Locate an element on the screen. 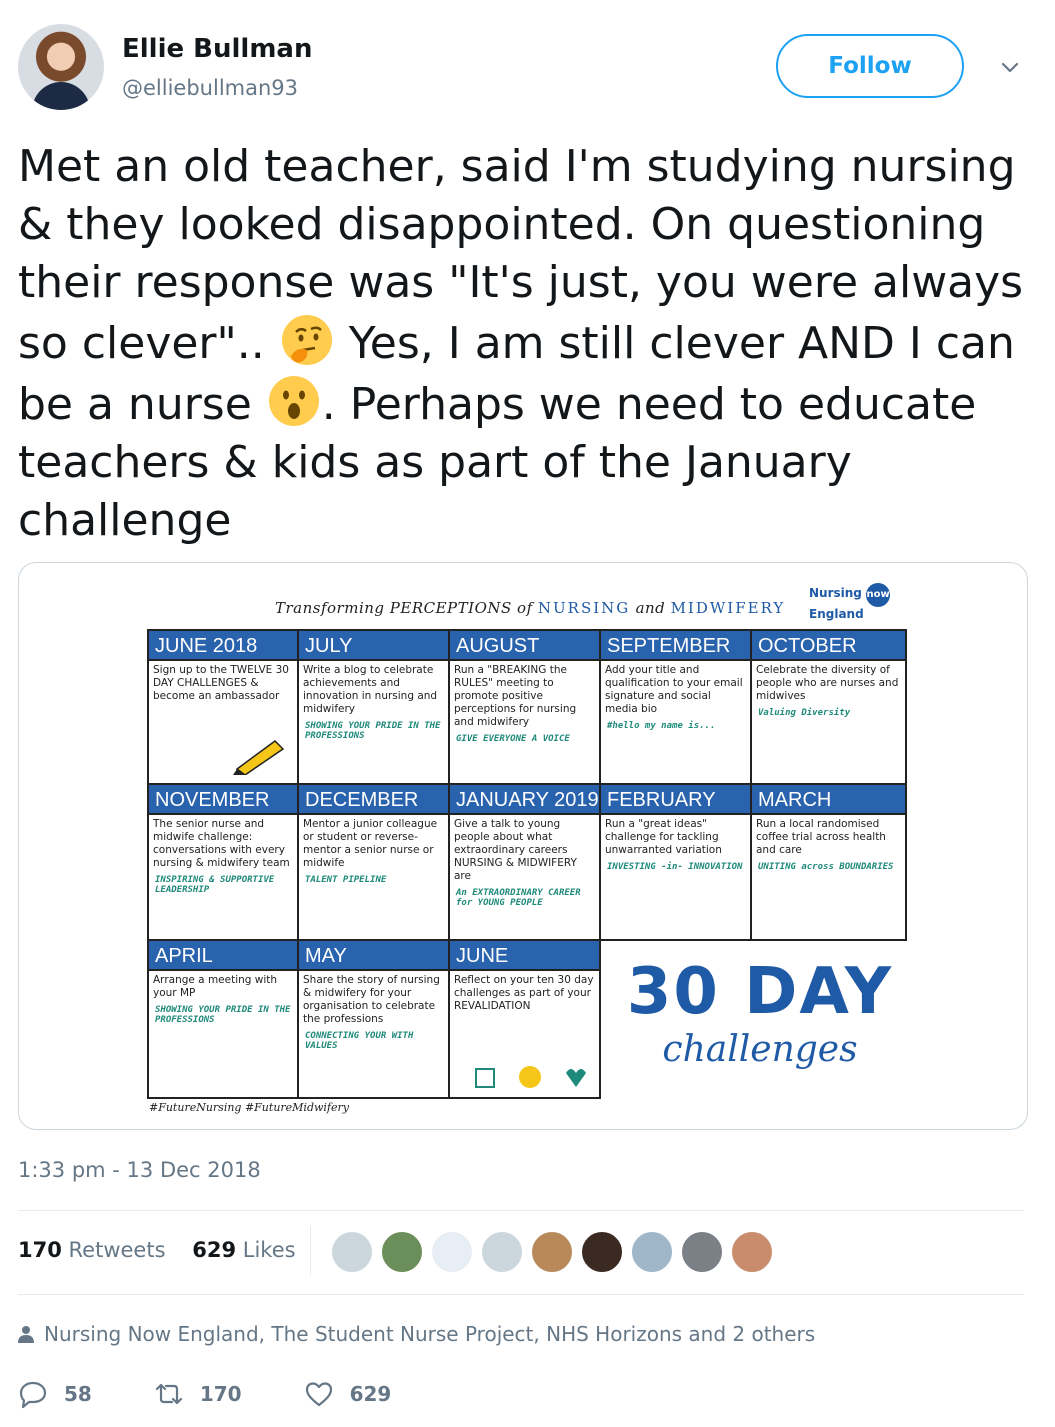  person-icon is located at coordinates (26, 1334).